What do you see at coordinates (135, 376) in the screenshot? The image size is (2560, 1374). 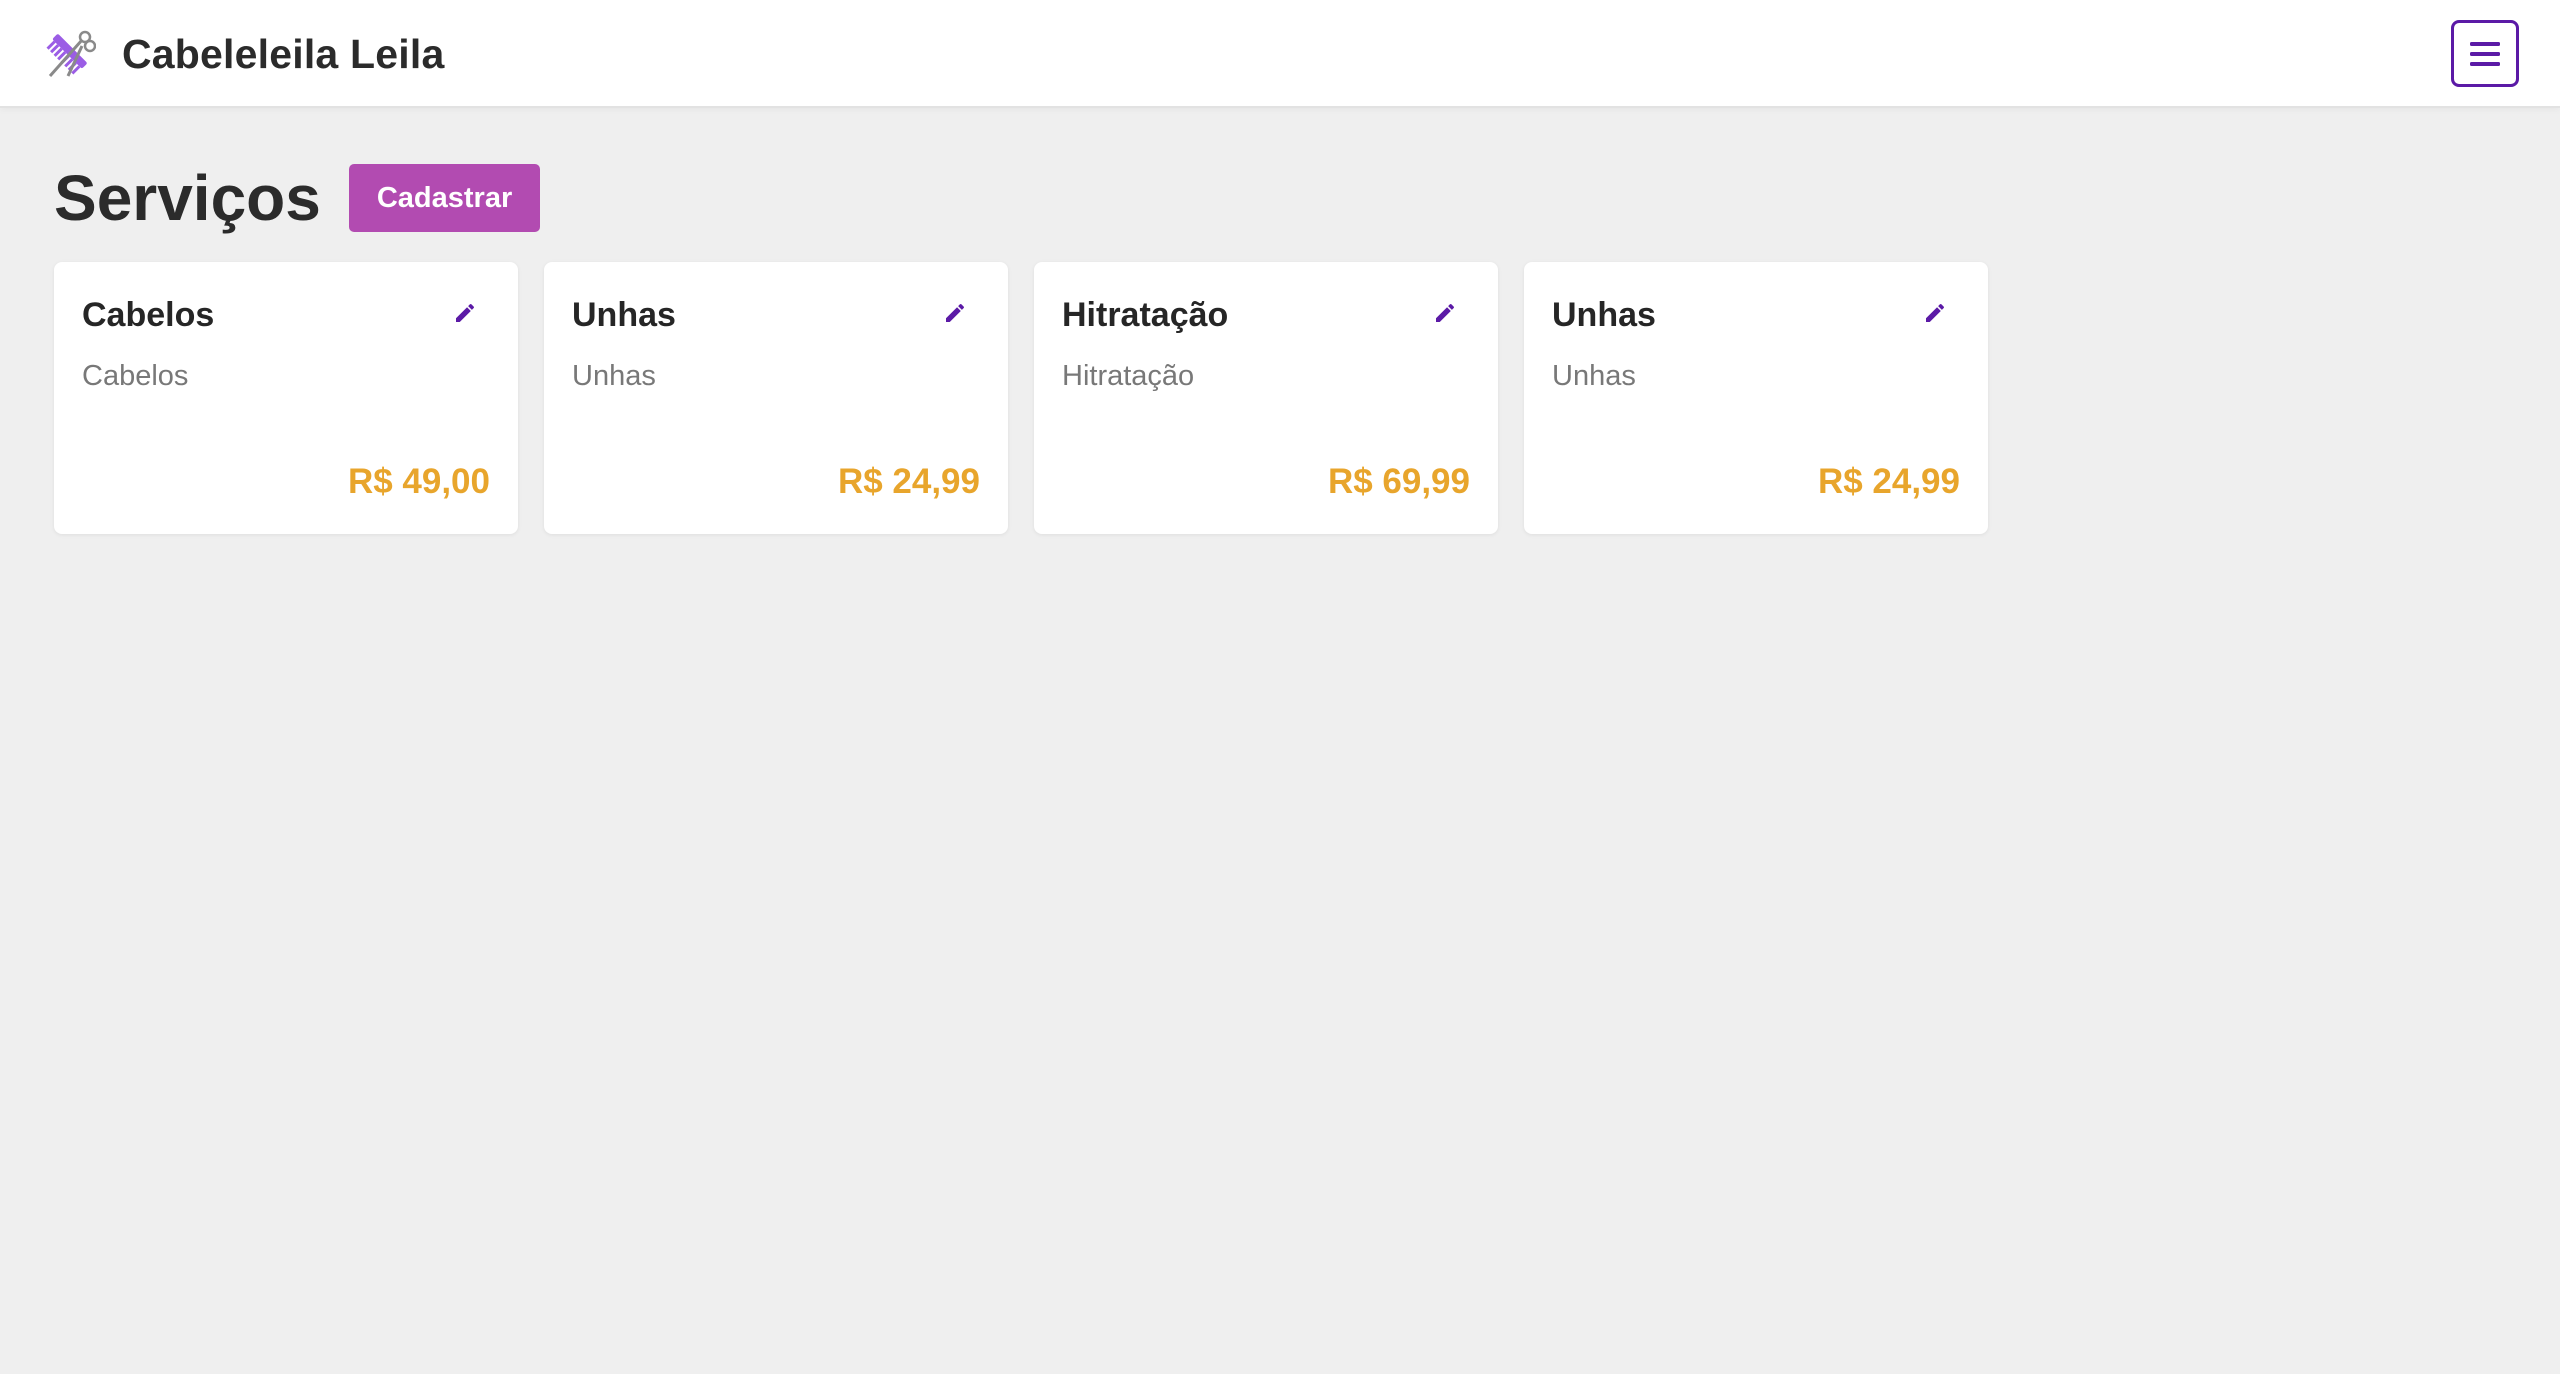 I see `service-description: Cabelos` at bounding box center [135, 376].